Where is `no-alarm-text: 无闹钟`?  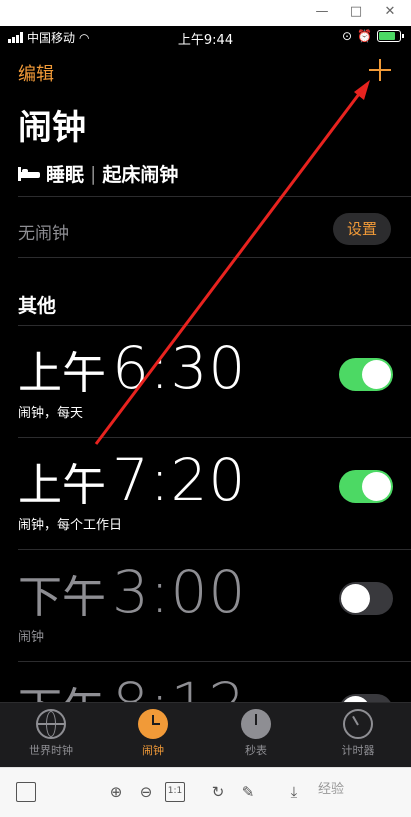
no-alarm-text: 无闹钟 is located at coordinates (43, 234).